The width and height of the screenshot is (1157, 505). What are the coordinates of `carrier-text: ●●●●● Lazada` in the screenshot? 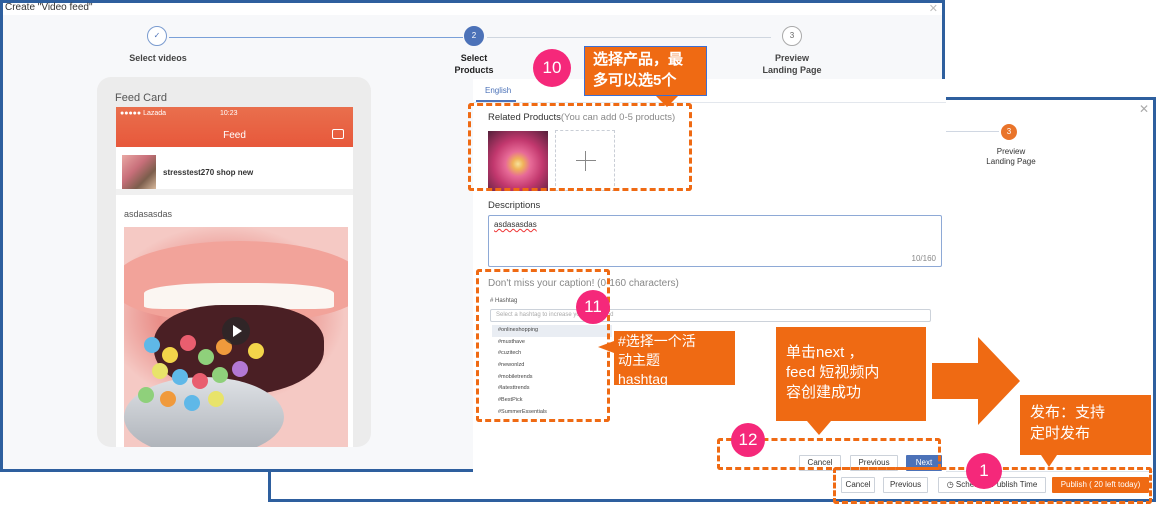 It's located at (143, 113).